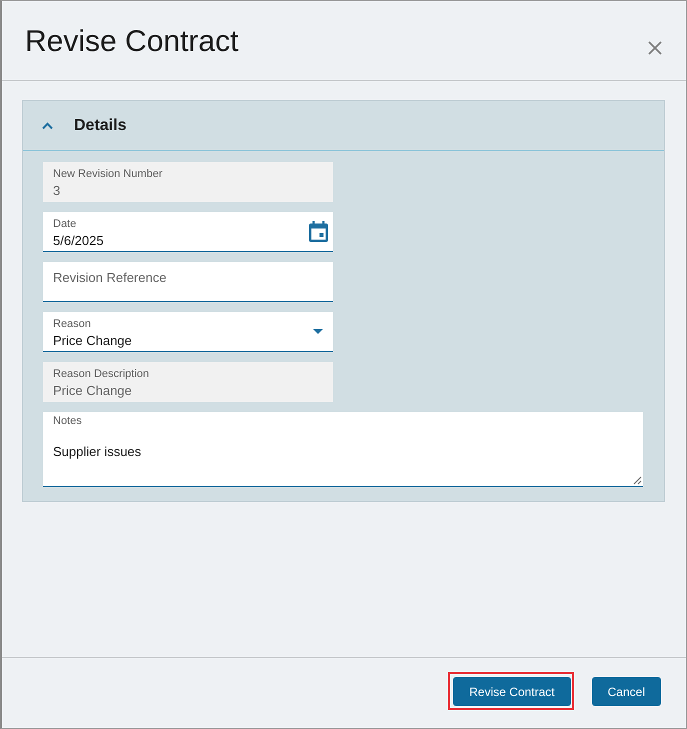  I want to click on dialog-title: Revise Contract, so click(131, 42).